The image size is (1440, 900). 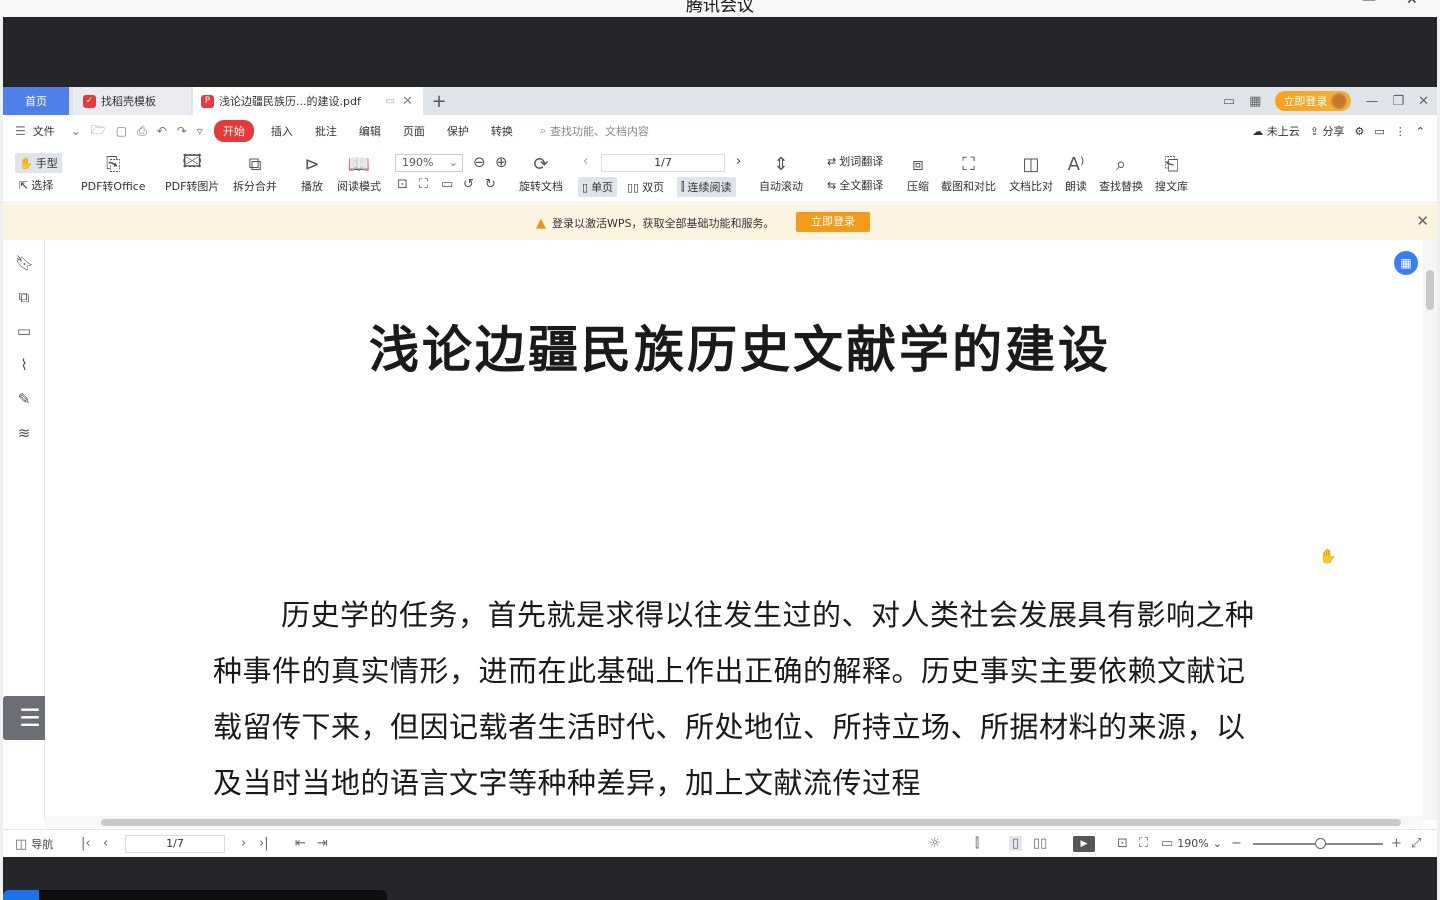 What do you see at coordinates (24, 365) in the screenshot?
I see `attachment-icon: ⌇` at bounding box center [24, 365].